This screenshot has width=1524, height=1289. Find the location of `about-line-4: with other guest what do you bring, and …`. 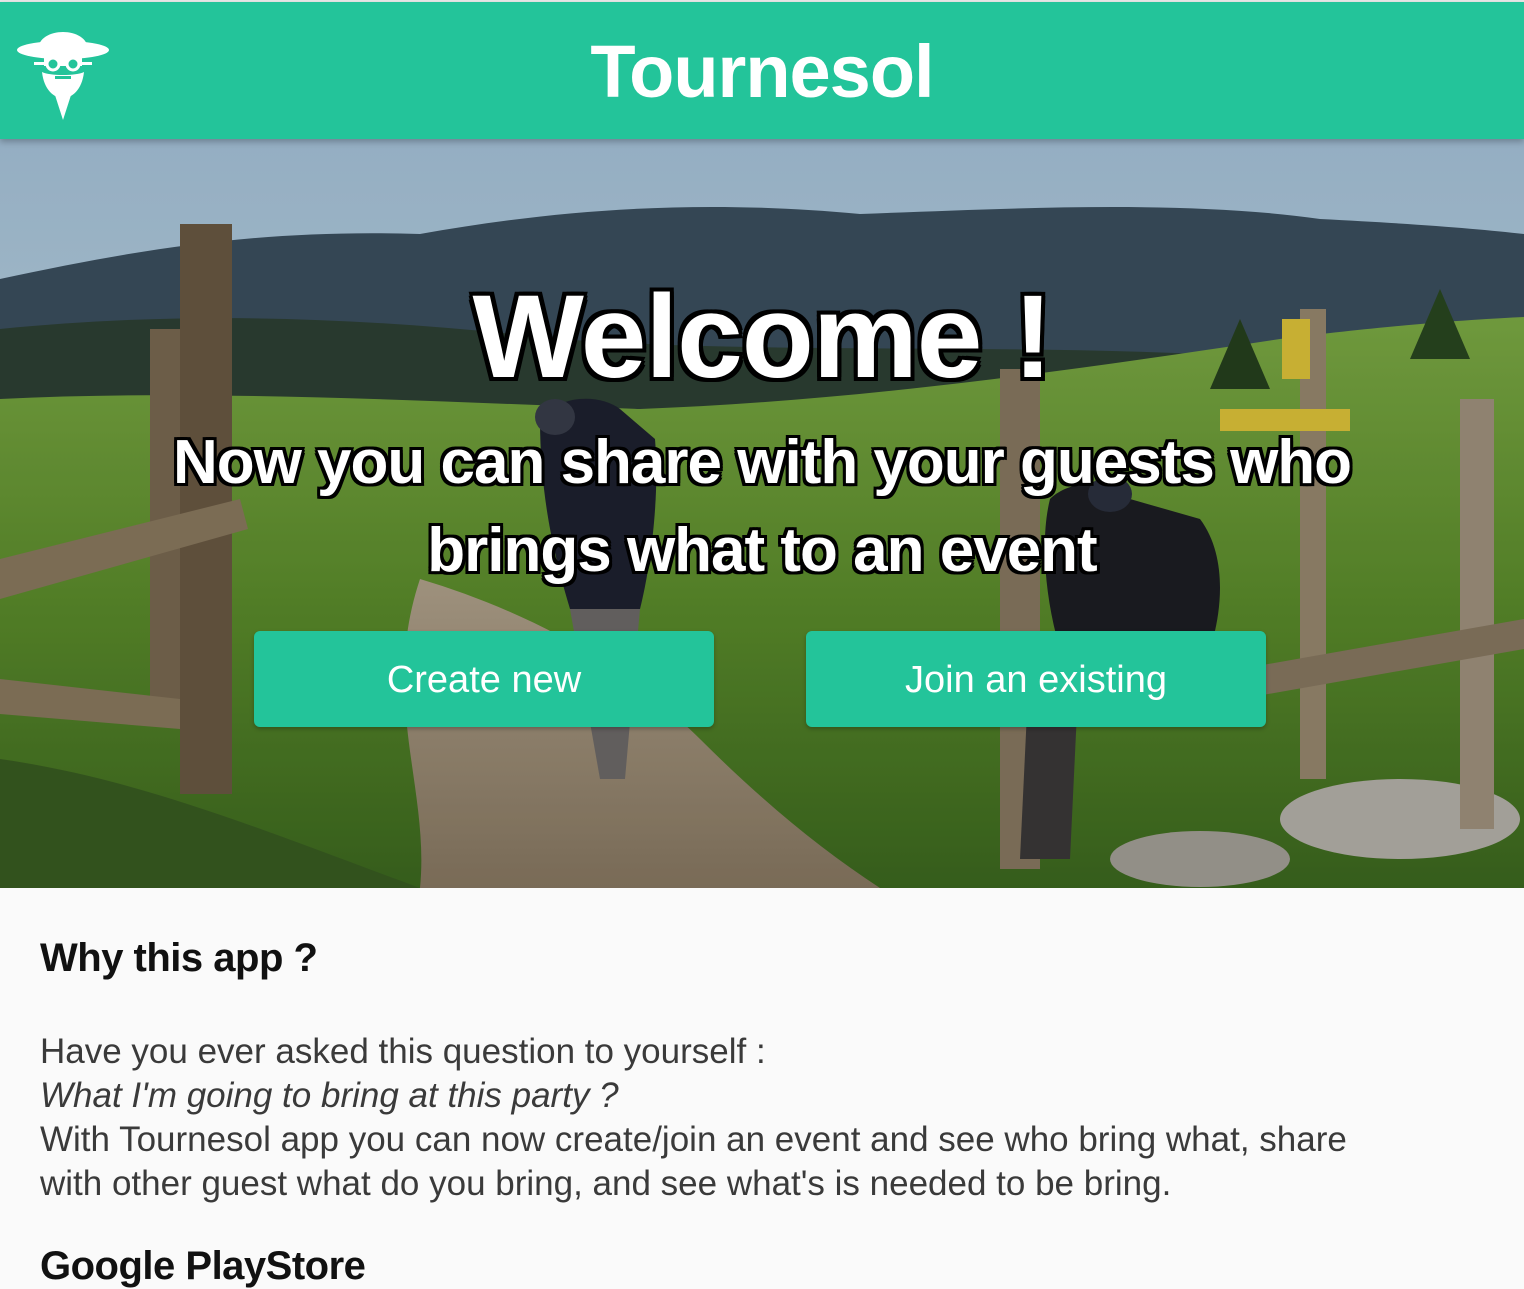

about-line-4: with other guest what do you bring, and … is located at coordinates (606, 1183).